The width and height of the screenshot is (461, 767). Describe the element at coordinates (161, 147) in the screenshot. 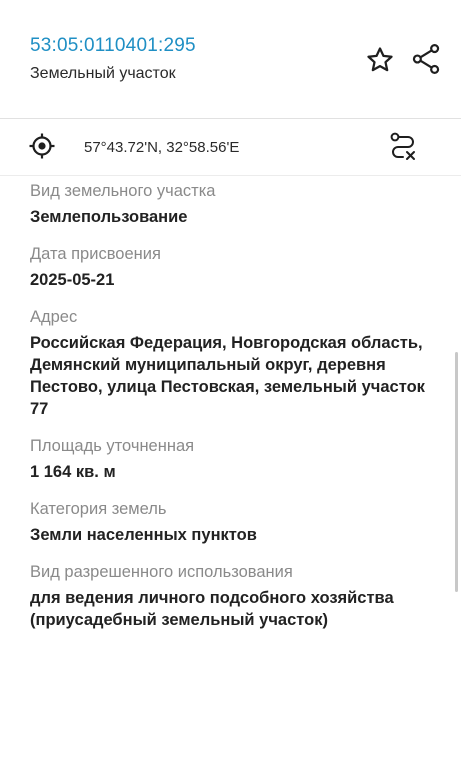

I see `coordinates-text: 57°43.72'N, 32°58.56'E` at that location.